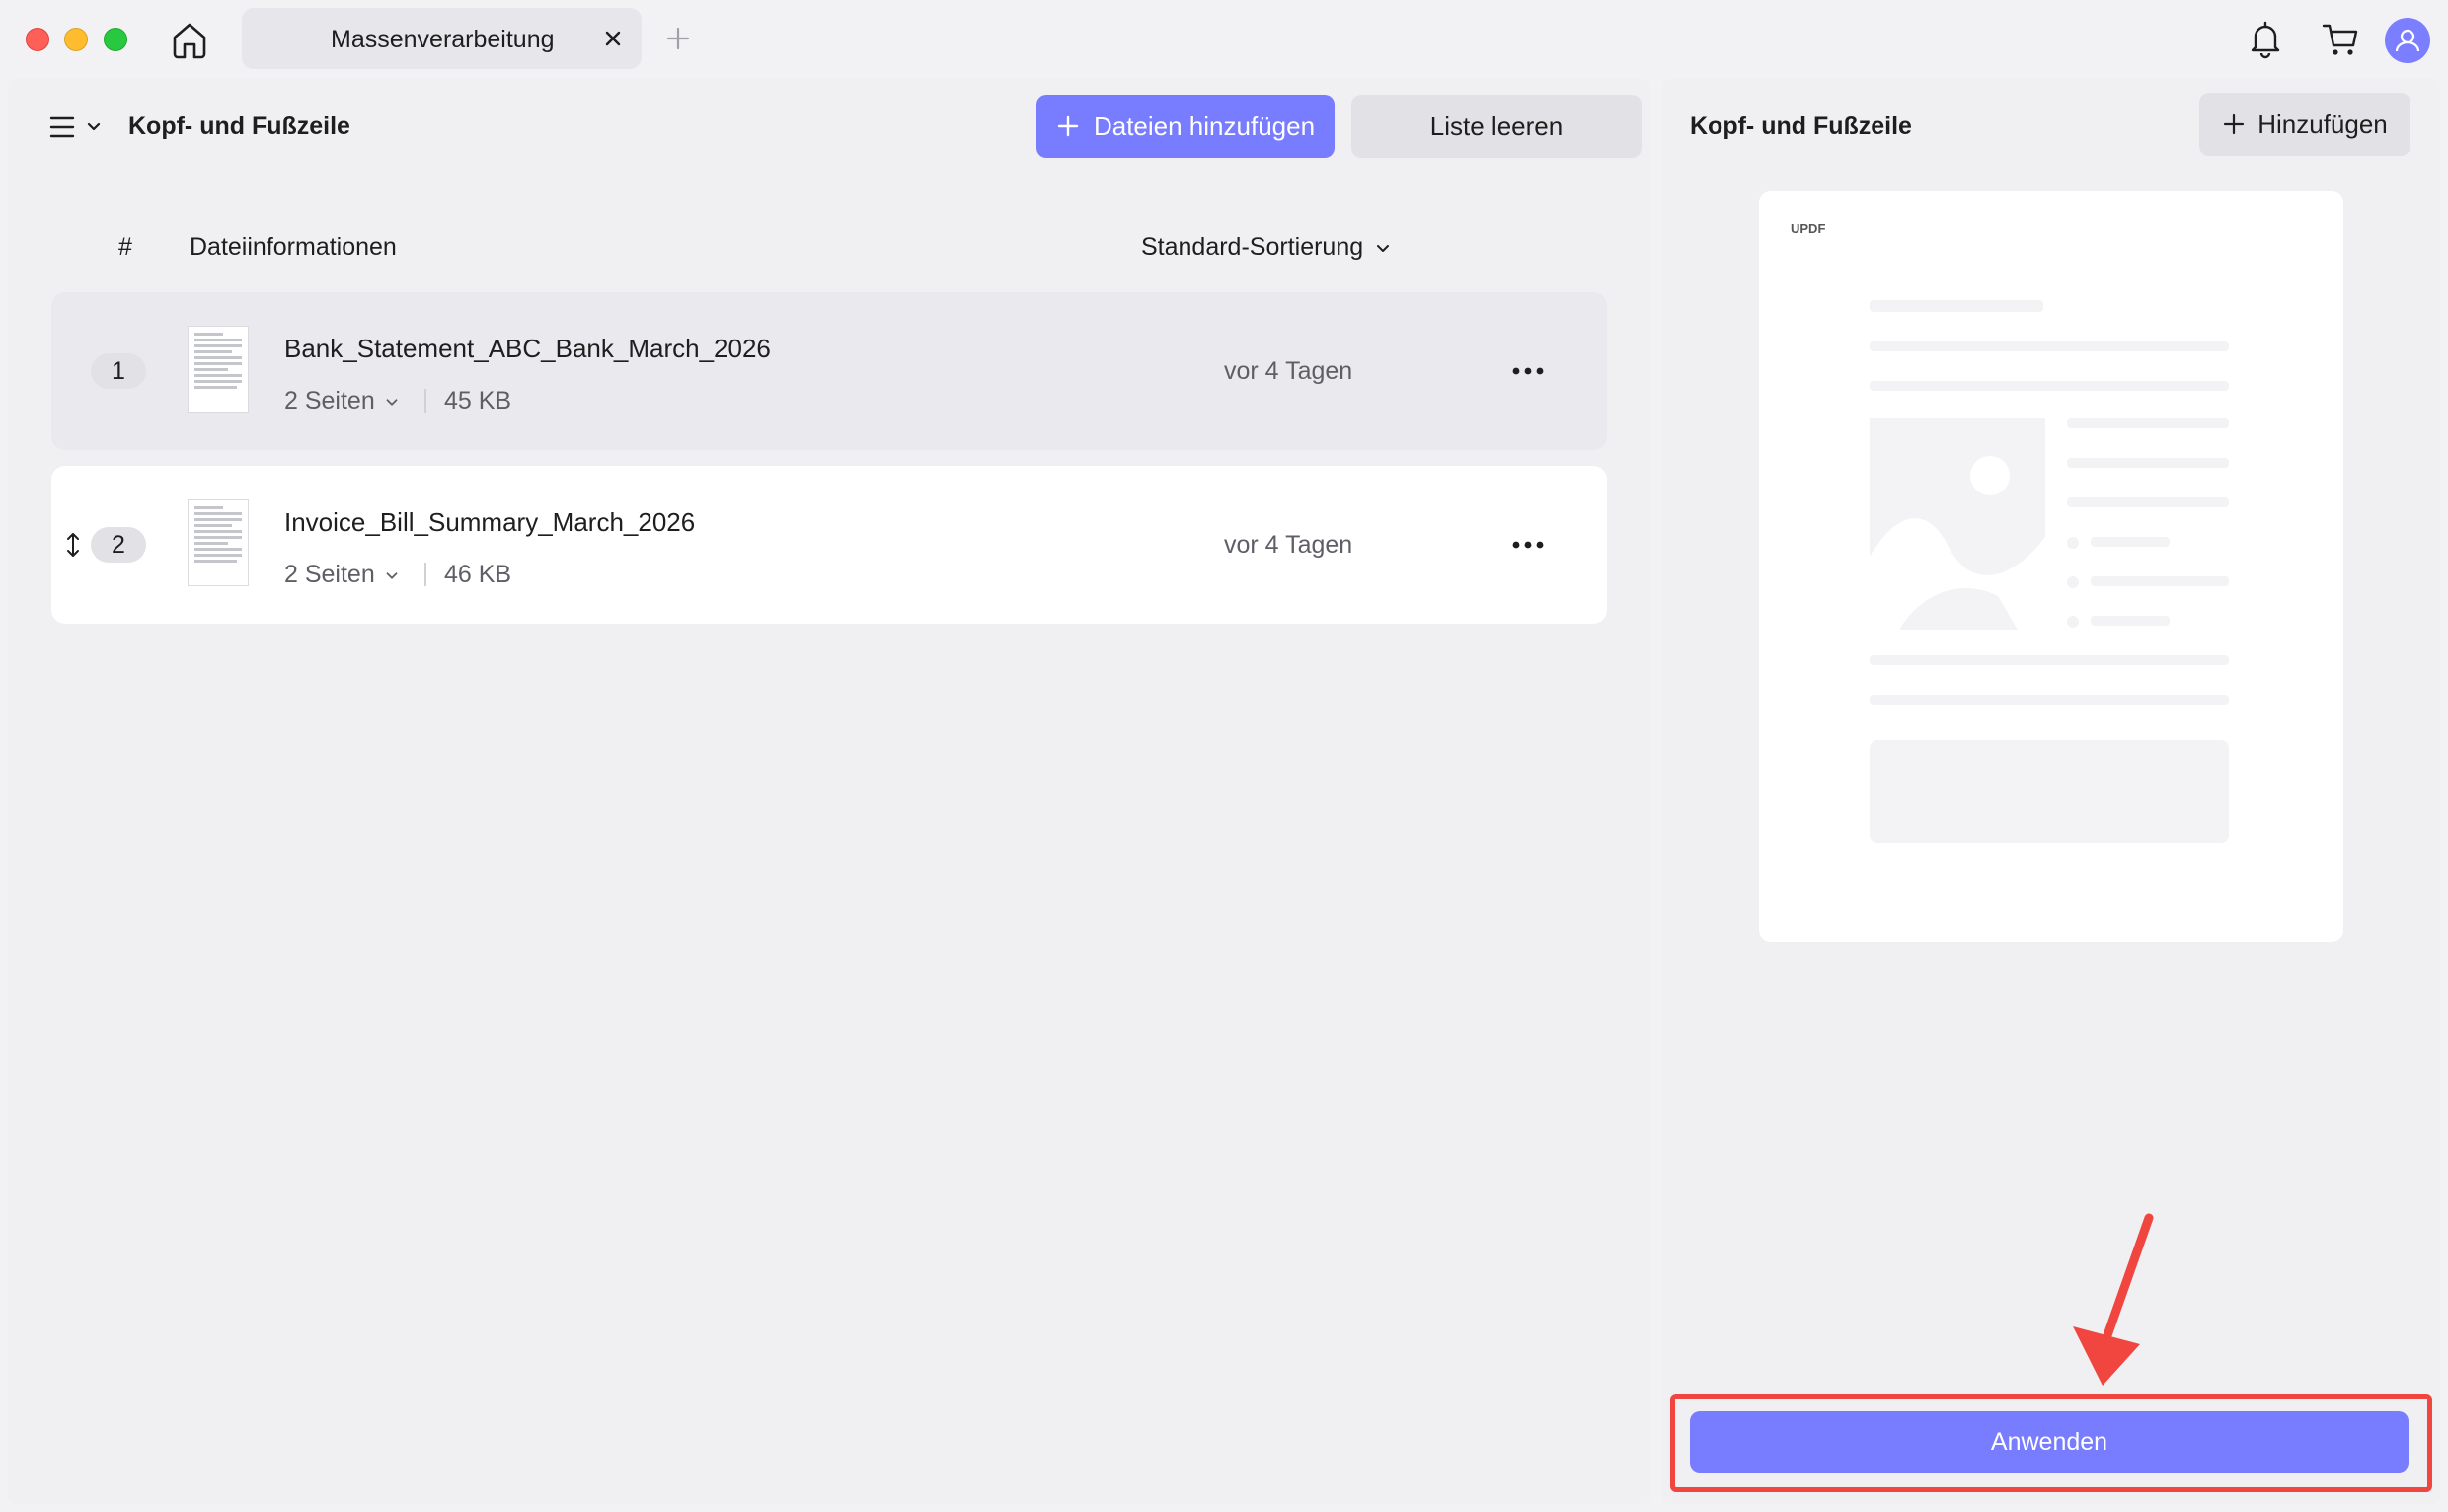  I want to click on apply-label: Anwenden, so click(2049, 1441).